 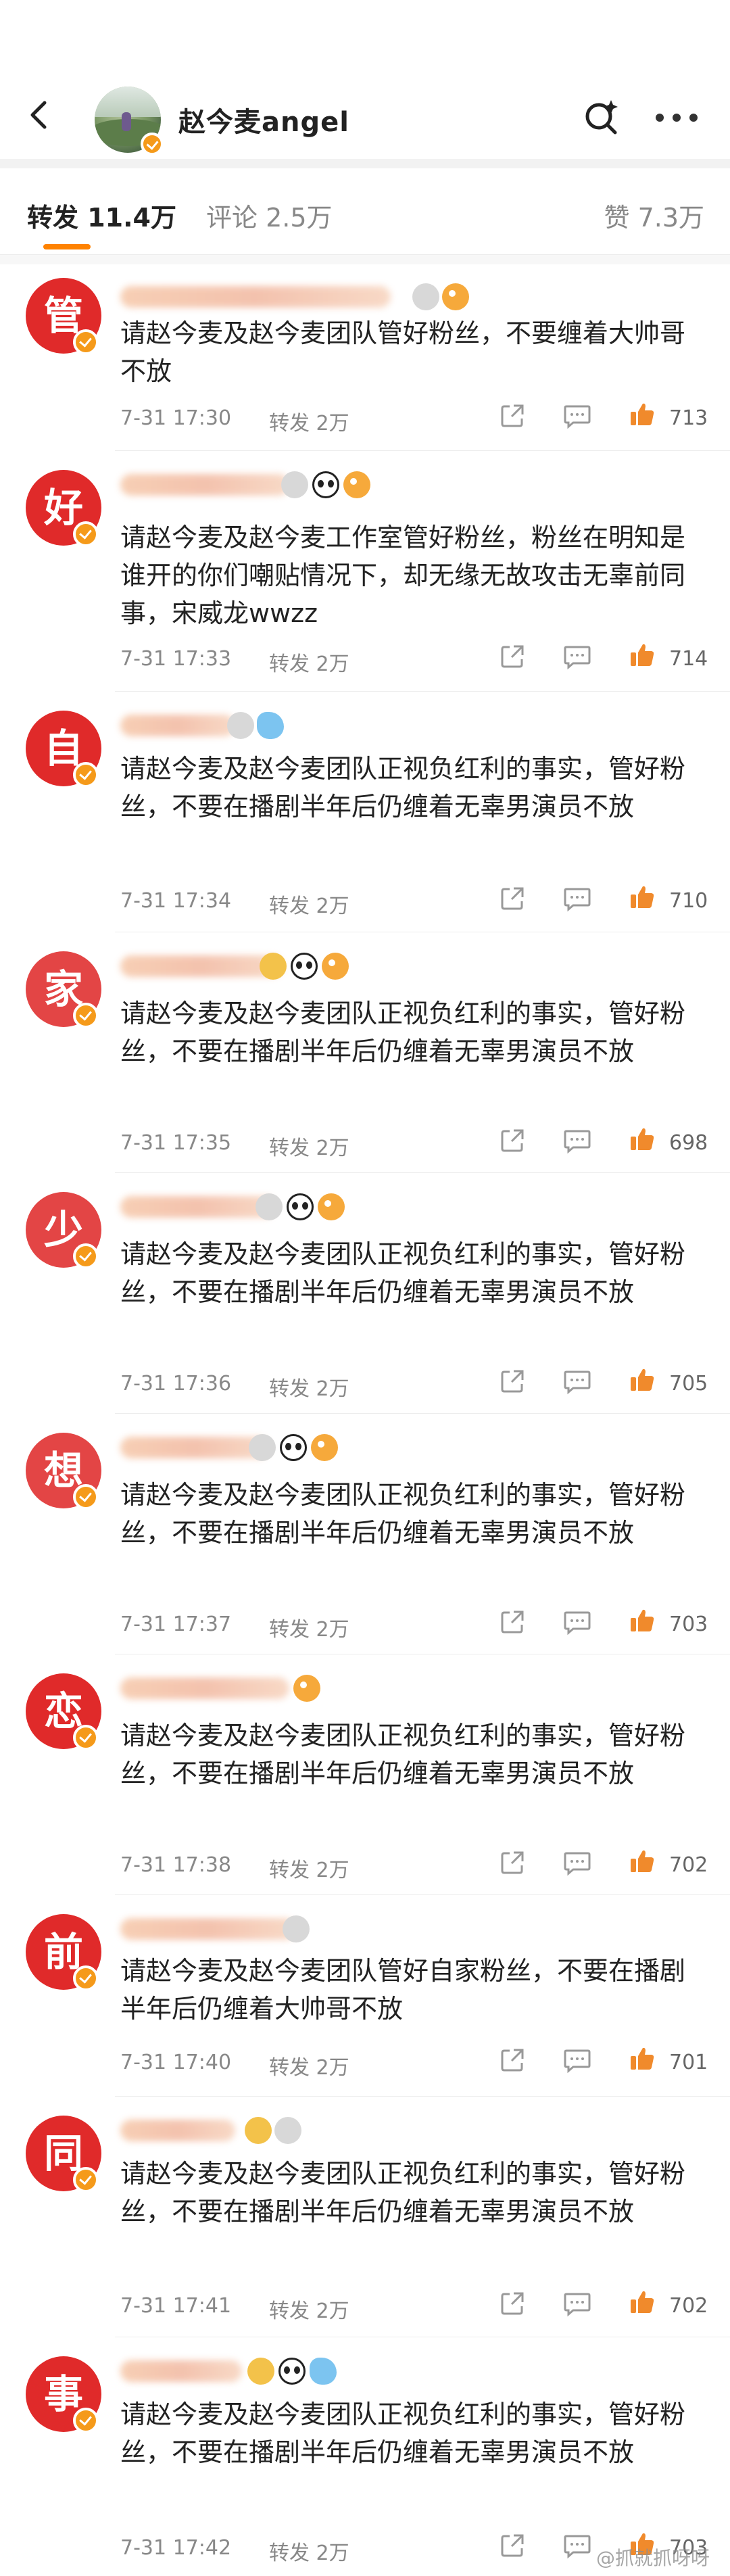 I want to click on tab-comments: 评论 2.5万, so click(x=269, y=215).